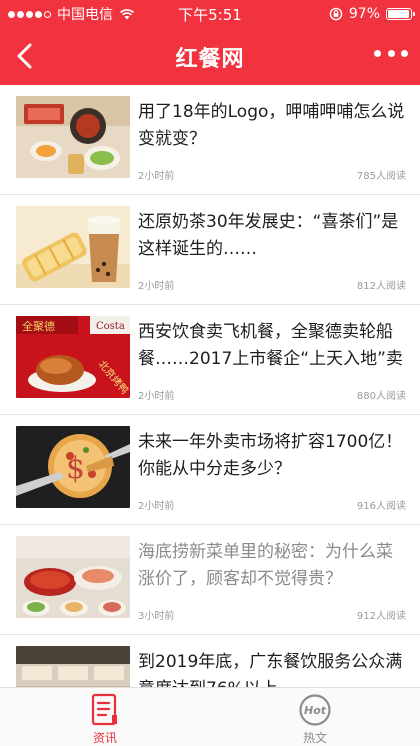 This screenshot has width=420, height=746. What do you see at coordinates (29, 14) in the screenshot?
I see `signal-icon` at bounding box center [29, 14].